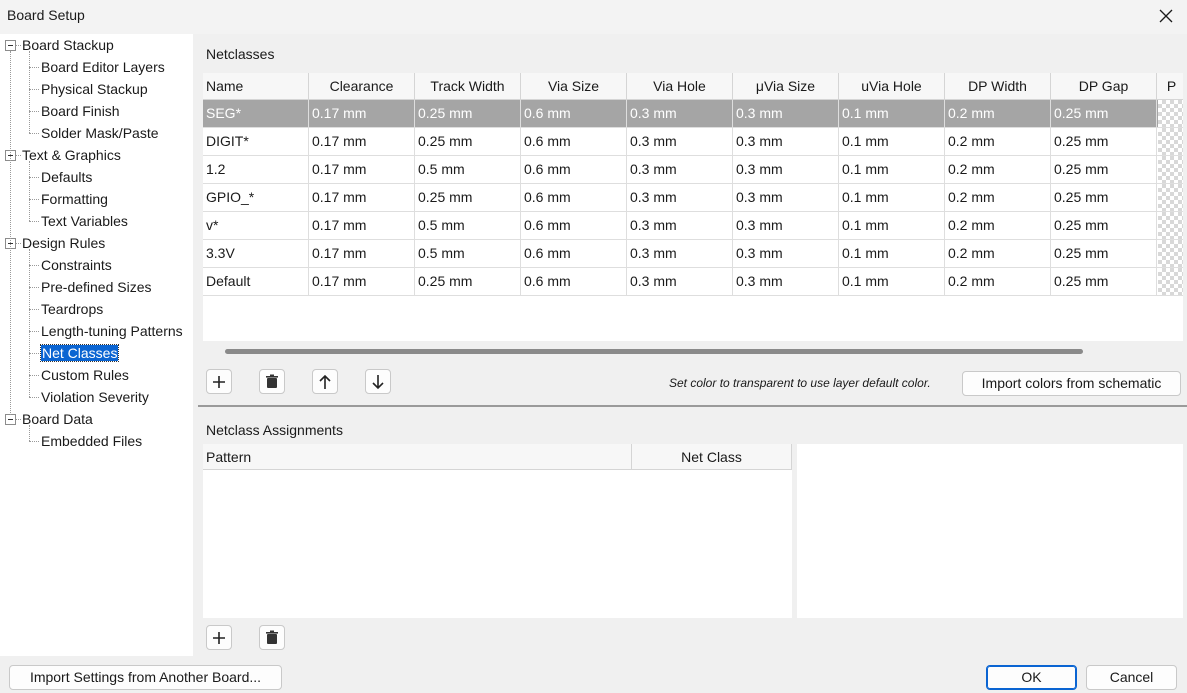 The width and height of the screenshot is (1187, 693). What do you see at coordinates (692, 406) in the screenshot?
I see `panel-divider` at bounding box center [692, 406].